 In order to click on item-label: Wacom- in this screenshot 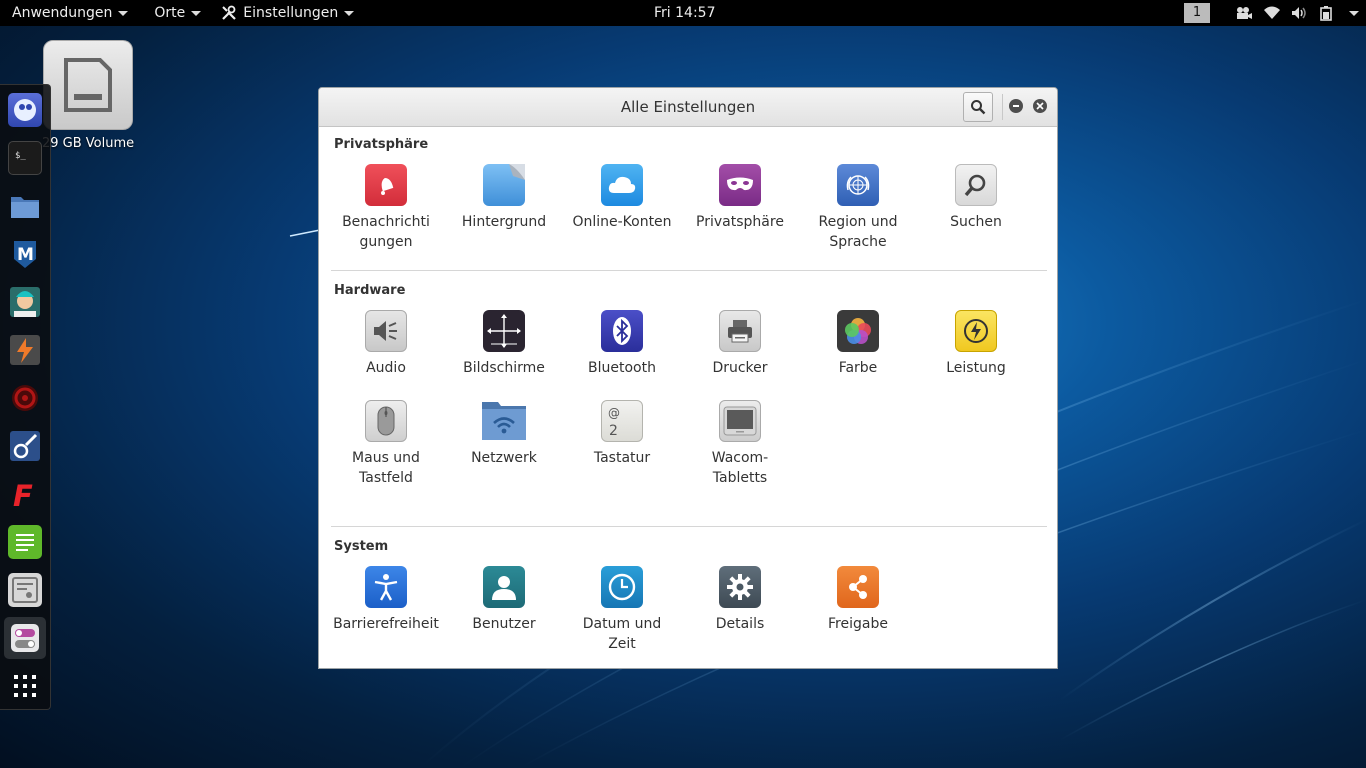, I will do `click(740, 458)`.